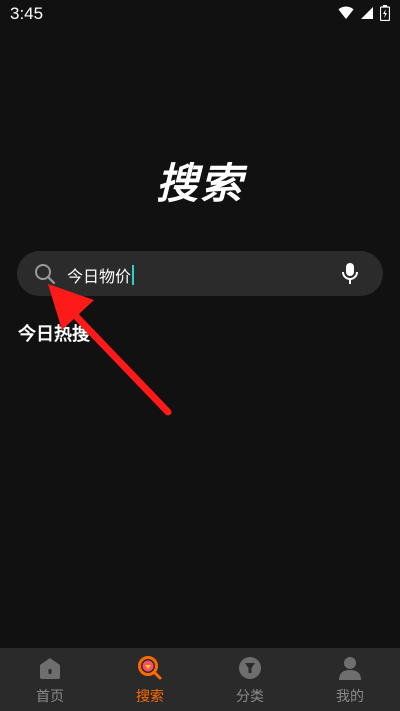  What do you see at coordinates (385, 13) in the screenshot?
I see `battery-icon` at bounding box center [385, 13].